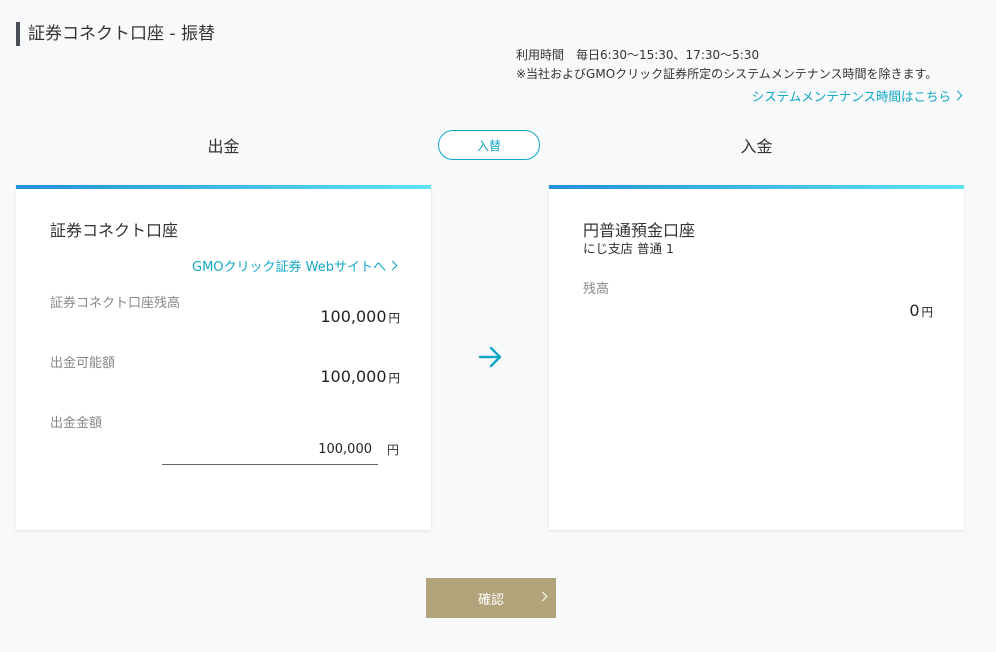 This screenshot has height=652, width=996. I want to click on deposit-balance-value: 0, so click(914, 310).